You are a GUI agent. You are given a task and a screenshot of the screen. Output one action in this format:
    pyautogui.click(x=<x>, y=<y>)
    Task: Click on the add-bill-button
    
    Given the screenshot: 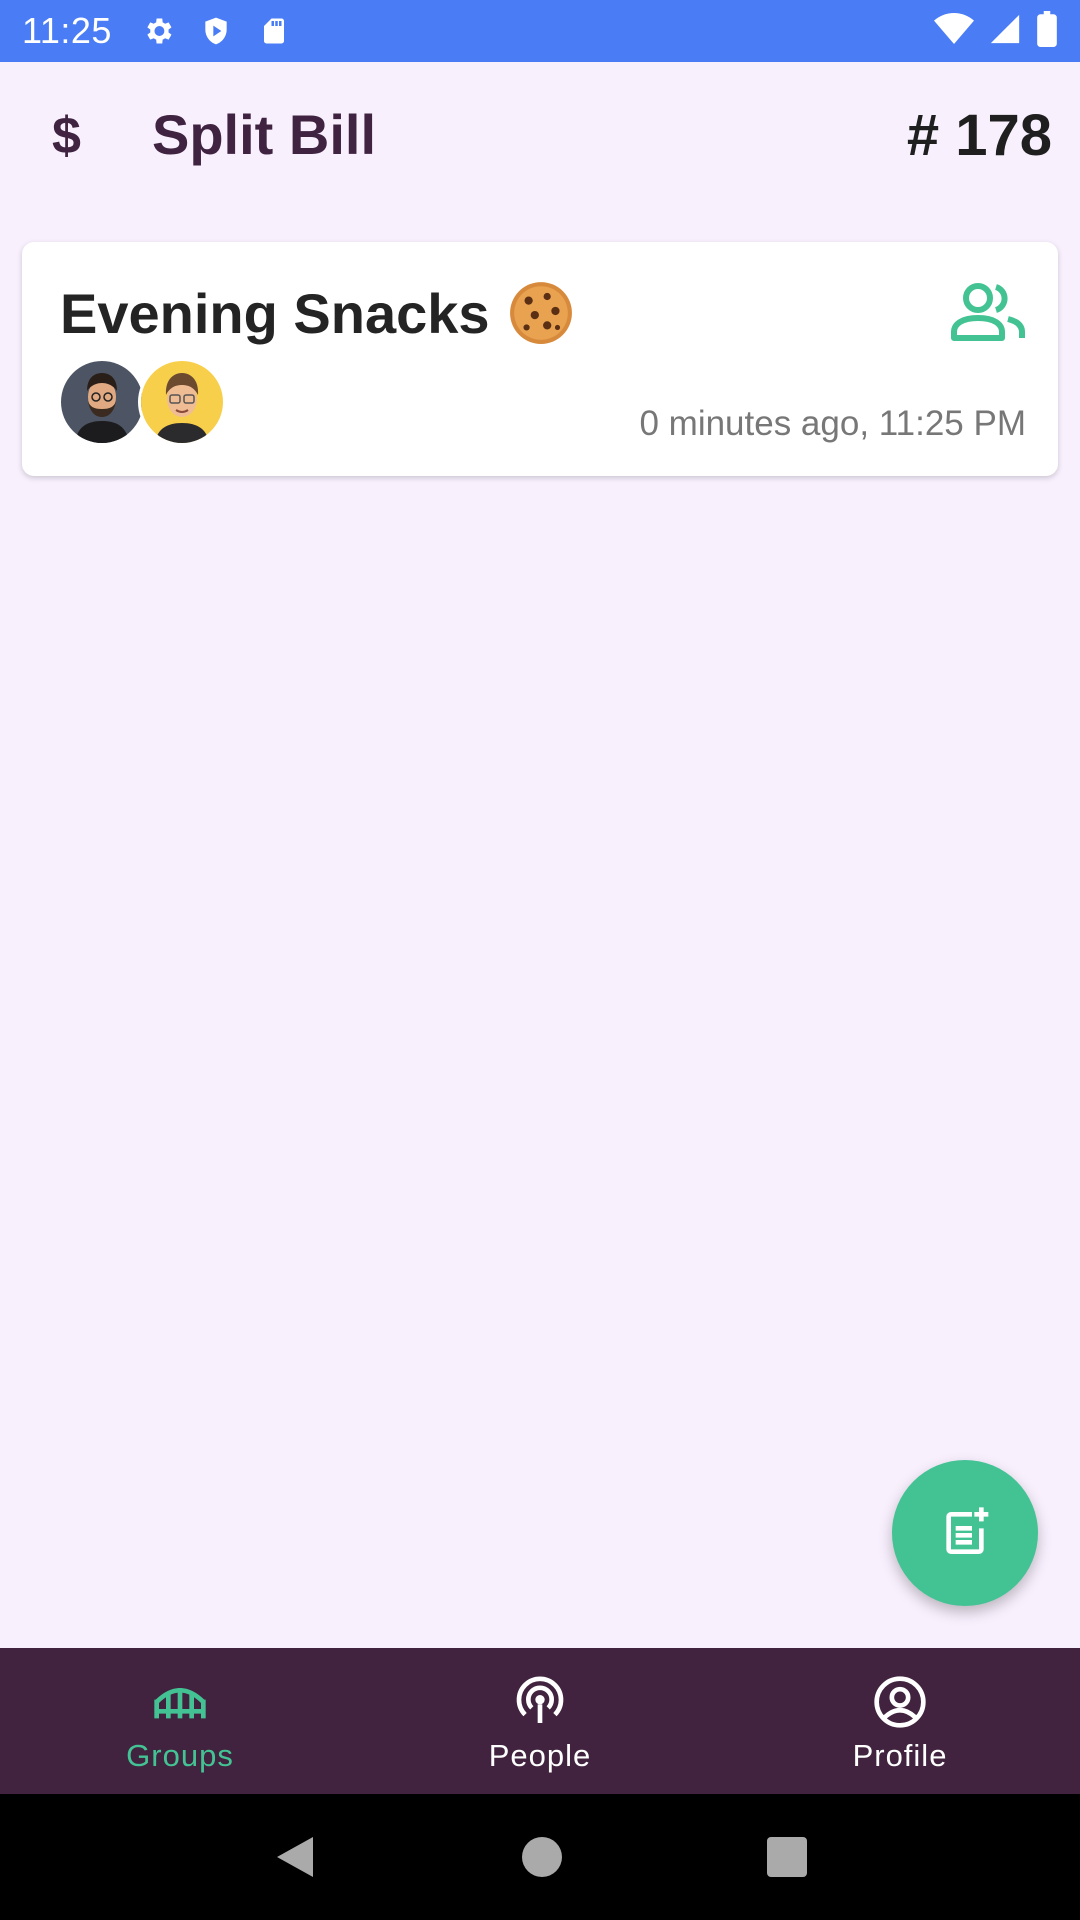 What is the action you would take?
    pyautogui.click(x=965, y=1533)
    